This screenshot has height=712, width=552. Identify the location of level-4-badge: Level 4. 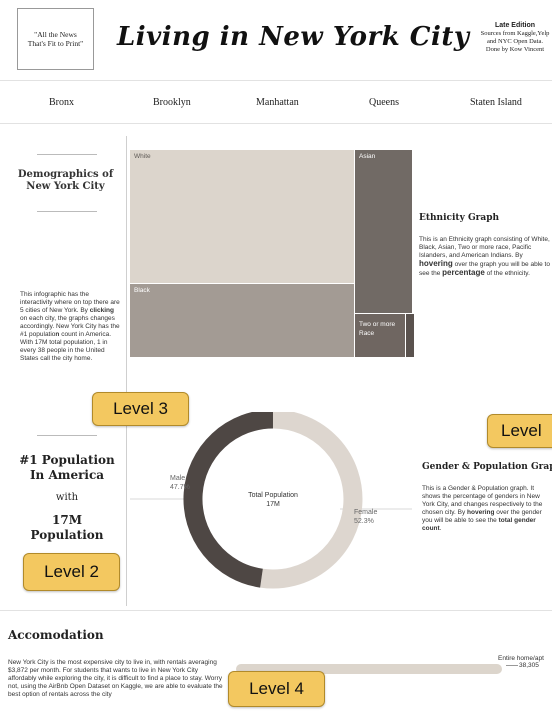
(276, 689).